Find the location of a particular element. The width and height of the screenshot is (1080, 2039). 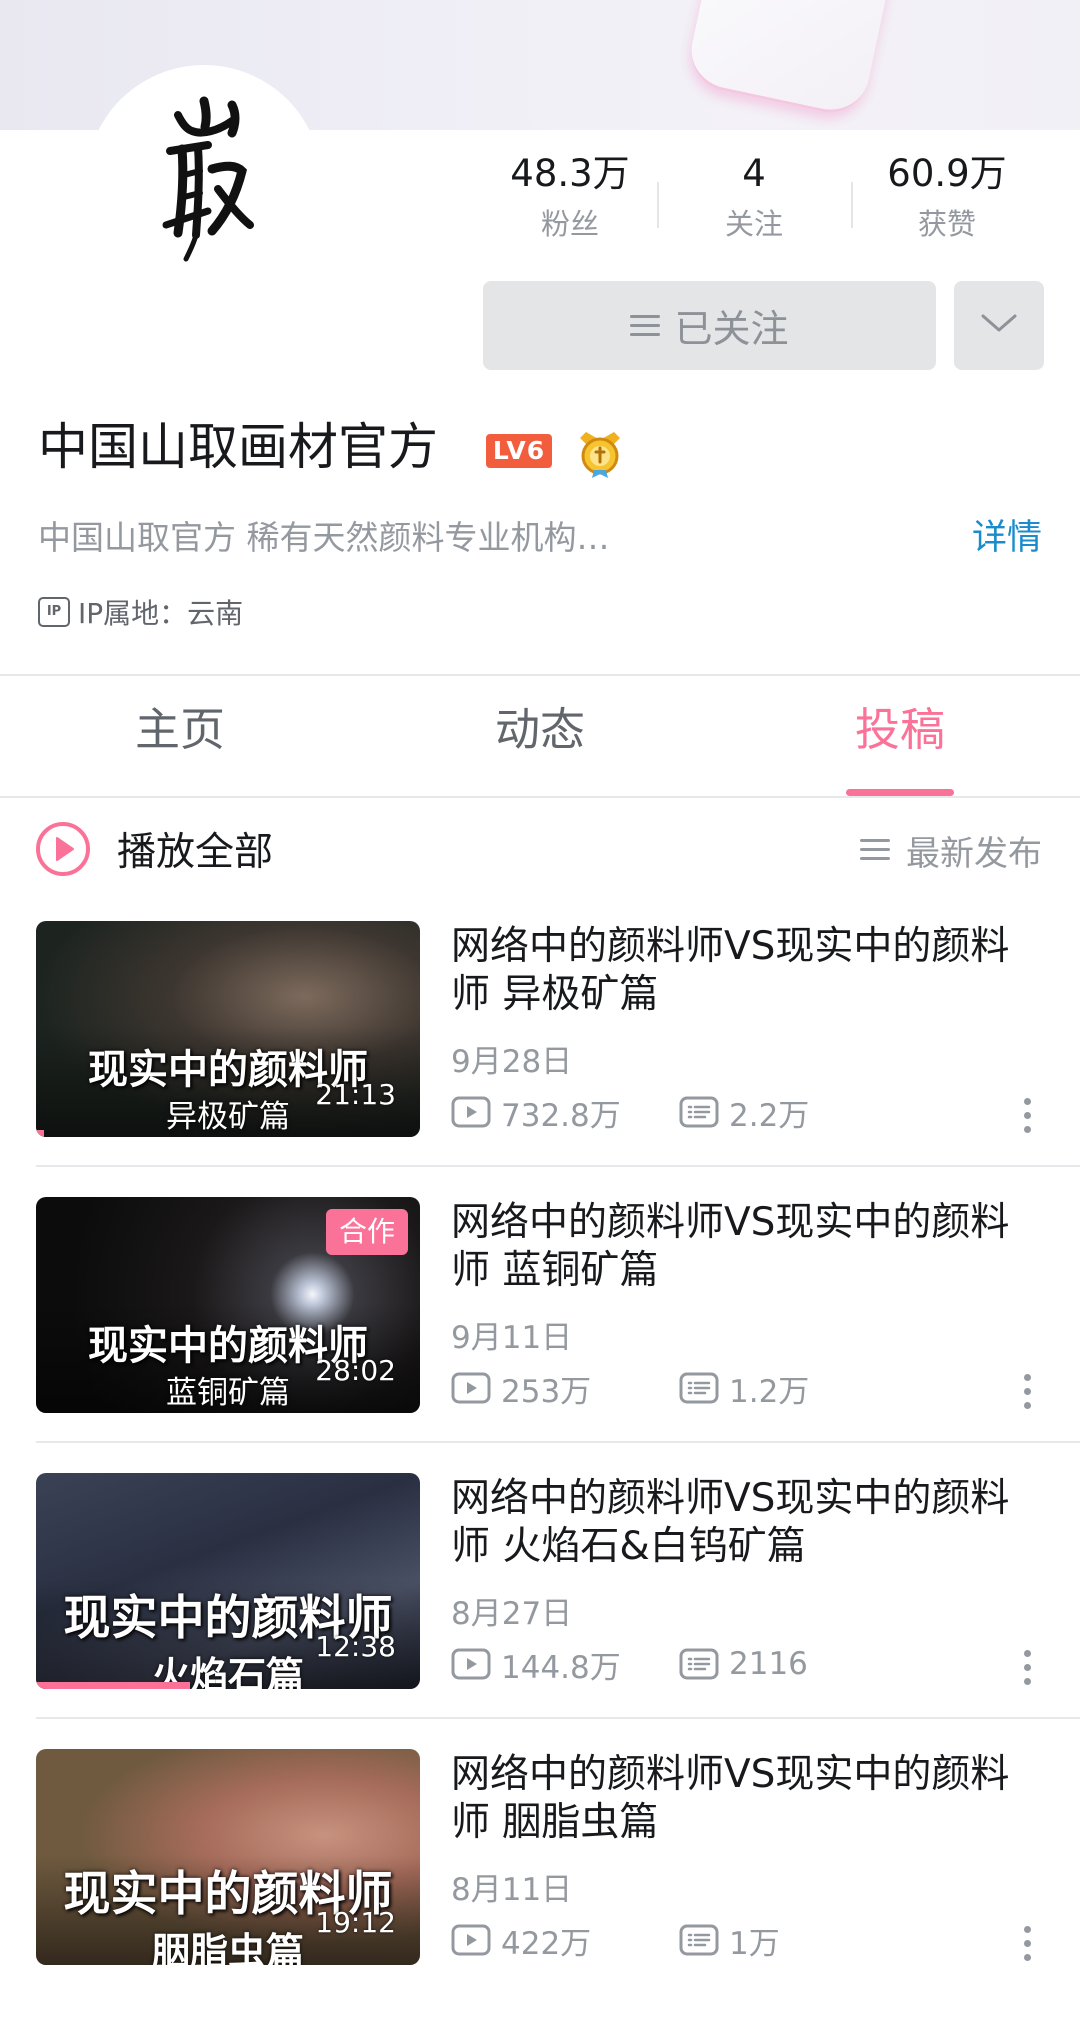

avatar is located at coordinates (204, 183).